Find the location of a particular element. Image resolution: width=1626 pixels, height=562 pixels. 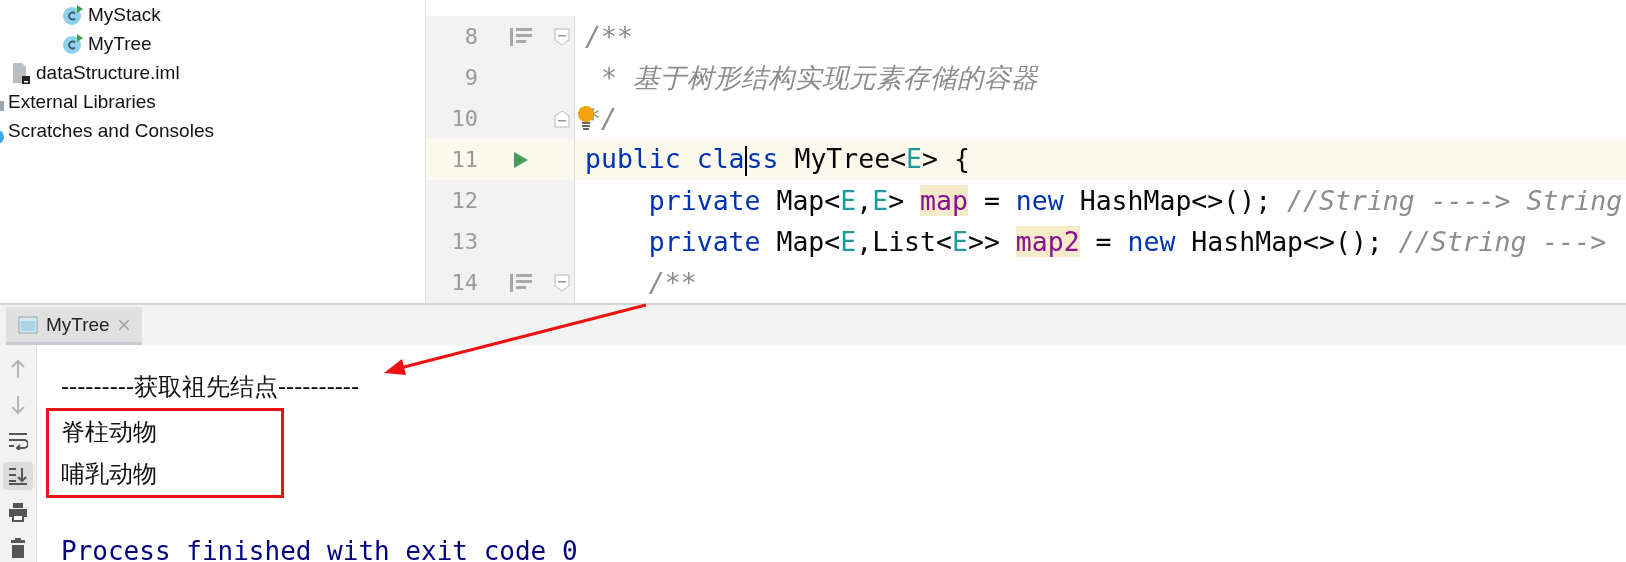

code-line: private Map<E,E> map = new HashMap<>(); //String ----> String is located at coordinates (1135, 200).